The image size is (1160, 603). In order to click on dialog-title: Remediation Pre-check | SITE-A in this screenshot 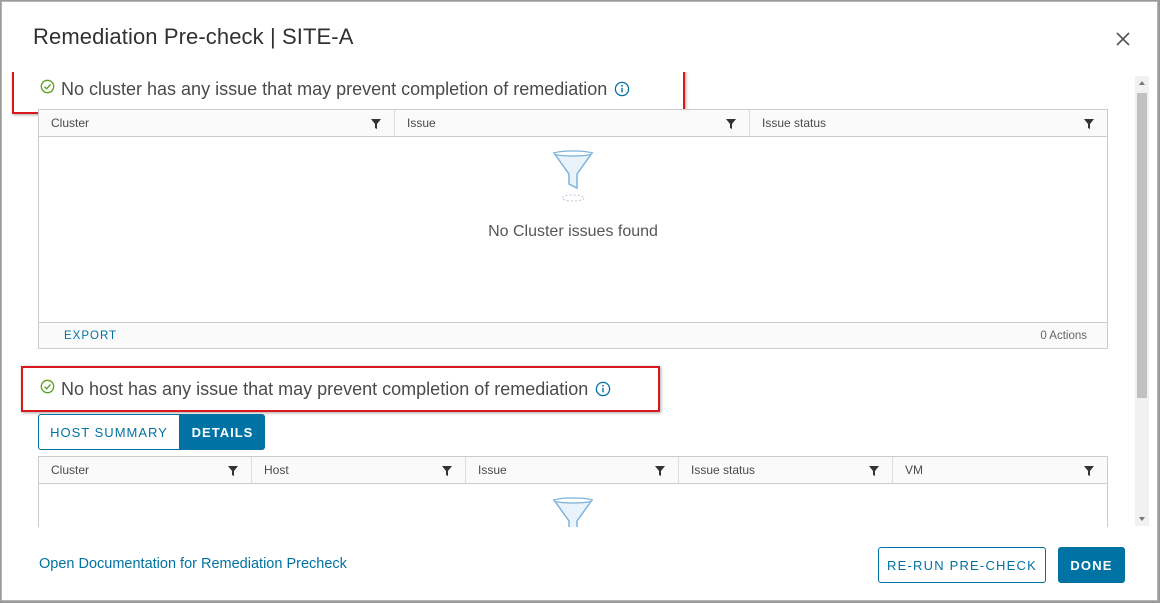, I will do `click(193, 36)`.